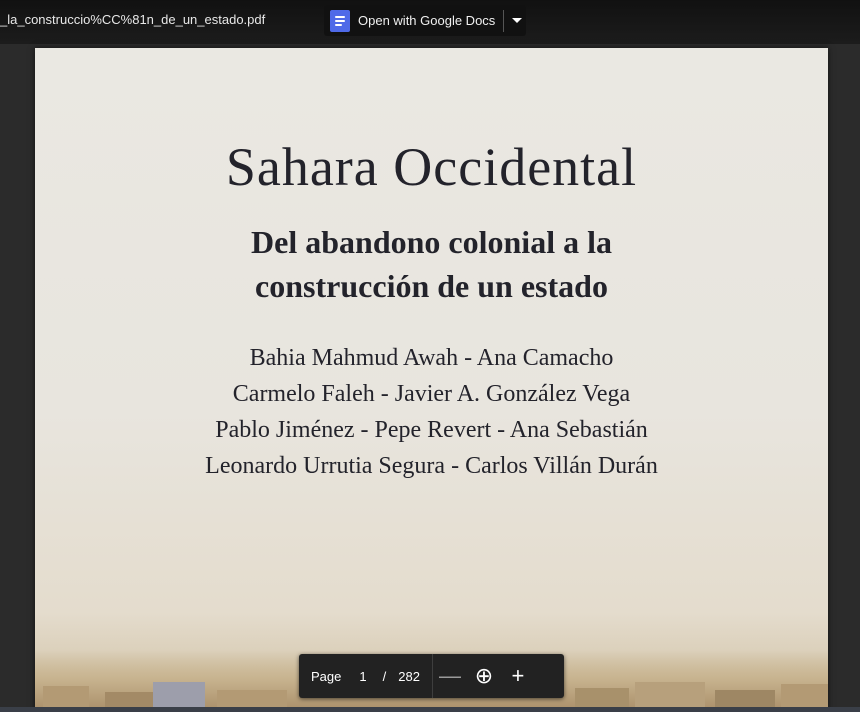 This screenshot has width=860, height=712. Describe the element at coordinates (517, 20) in the screenshot. I see `caret-down-icon` at that location.